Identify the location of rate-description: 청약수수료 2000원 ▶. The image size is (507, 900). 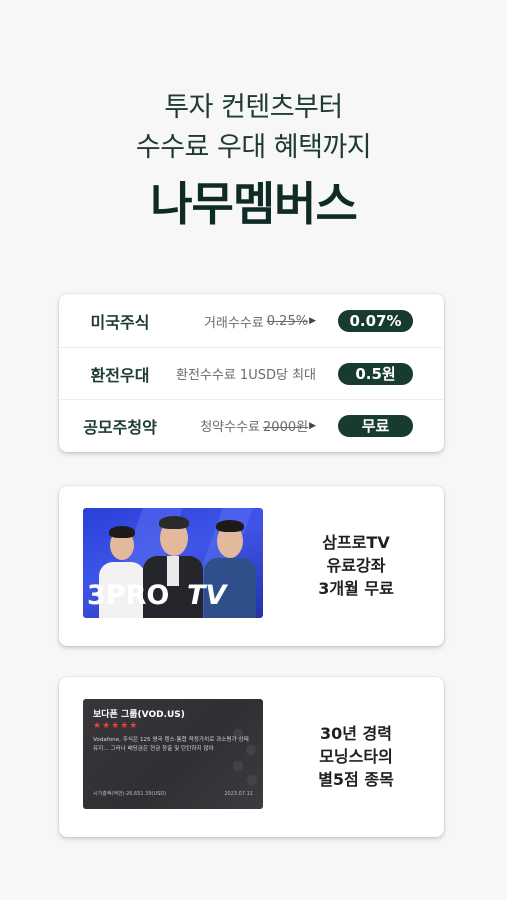
(258, 425).